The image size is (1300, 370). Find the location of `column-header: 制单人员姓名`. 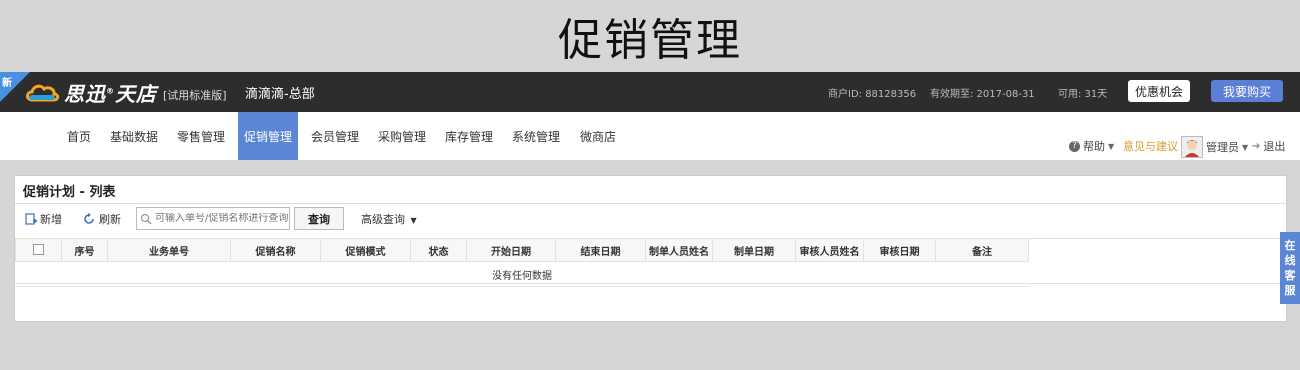

column-header: 制单人员姓名 is located at coordinates (679, 250).